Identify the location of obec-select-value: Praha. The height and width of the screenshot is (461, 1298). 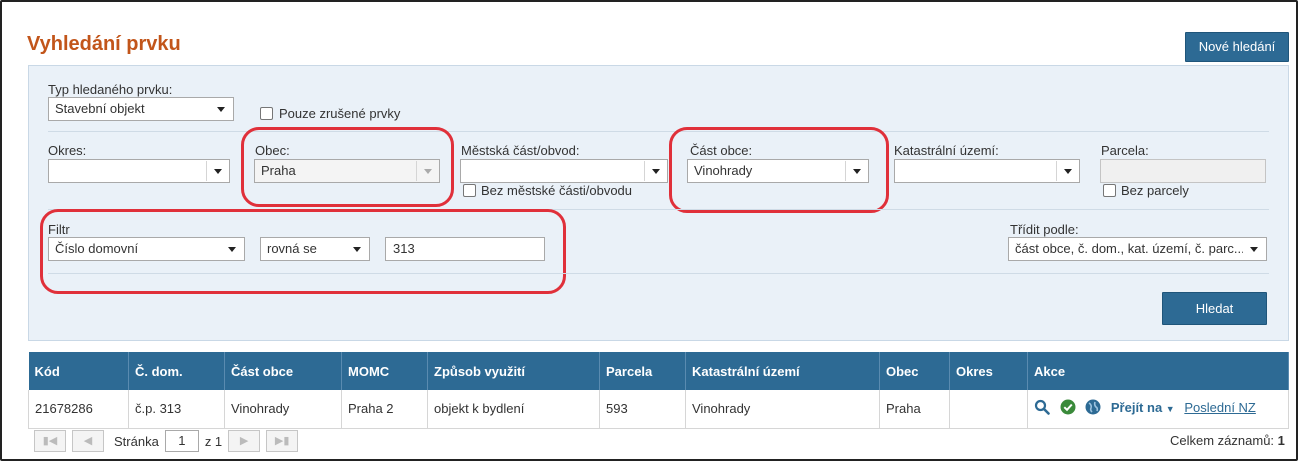
(278, 170).